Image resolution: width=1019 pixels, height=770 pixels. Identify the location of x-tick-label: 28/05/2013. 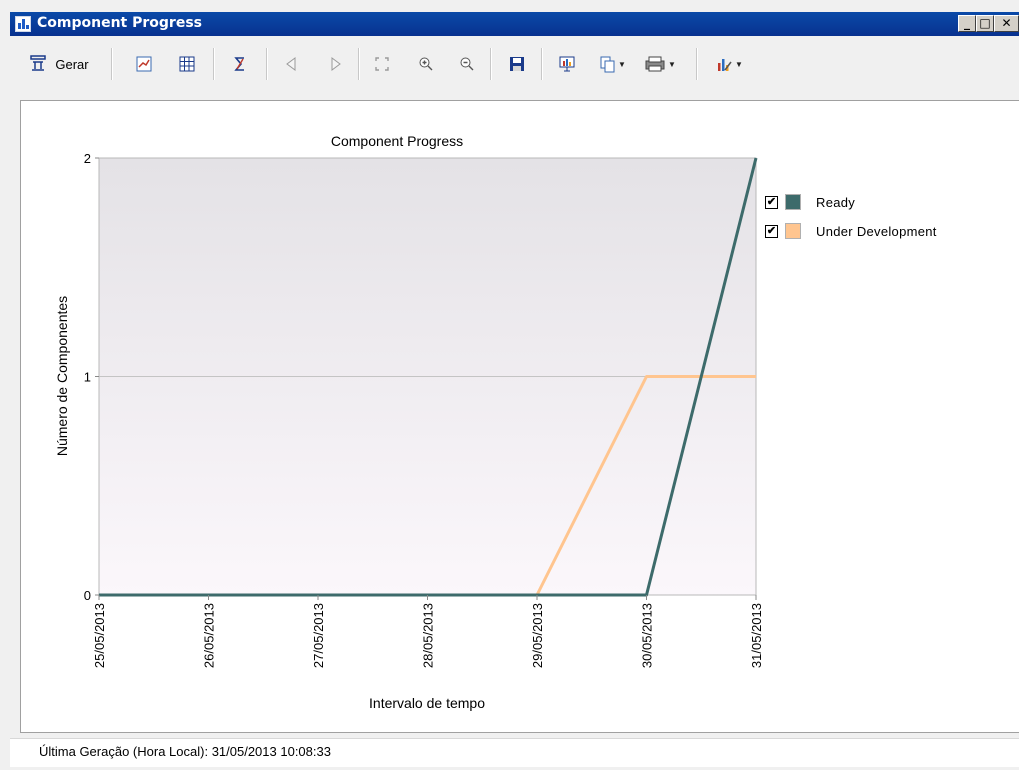
(428, 635).